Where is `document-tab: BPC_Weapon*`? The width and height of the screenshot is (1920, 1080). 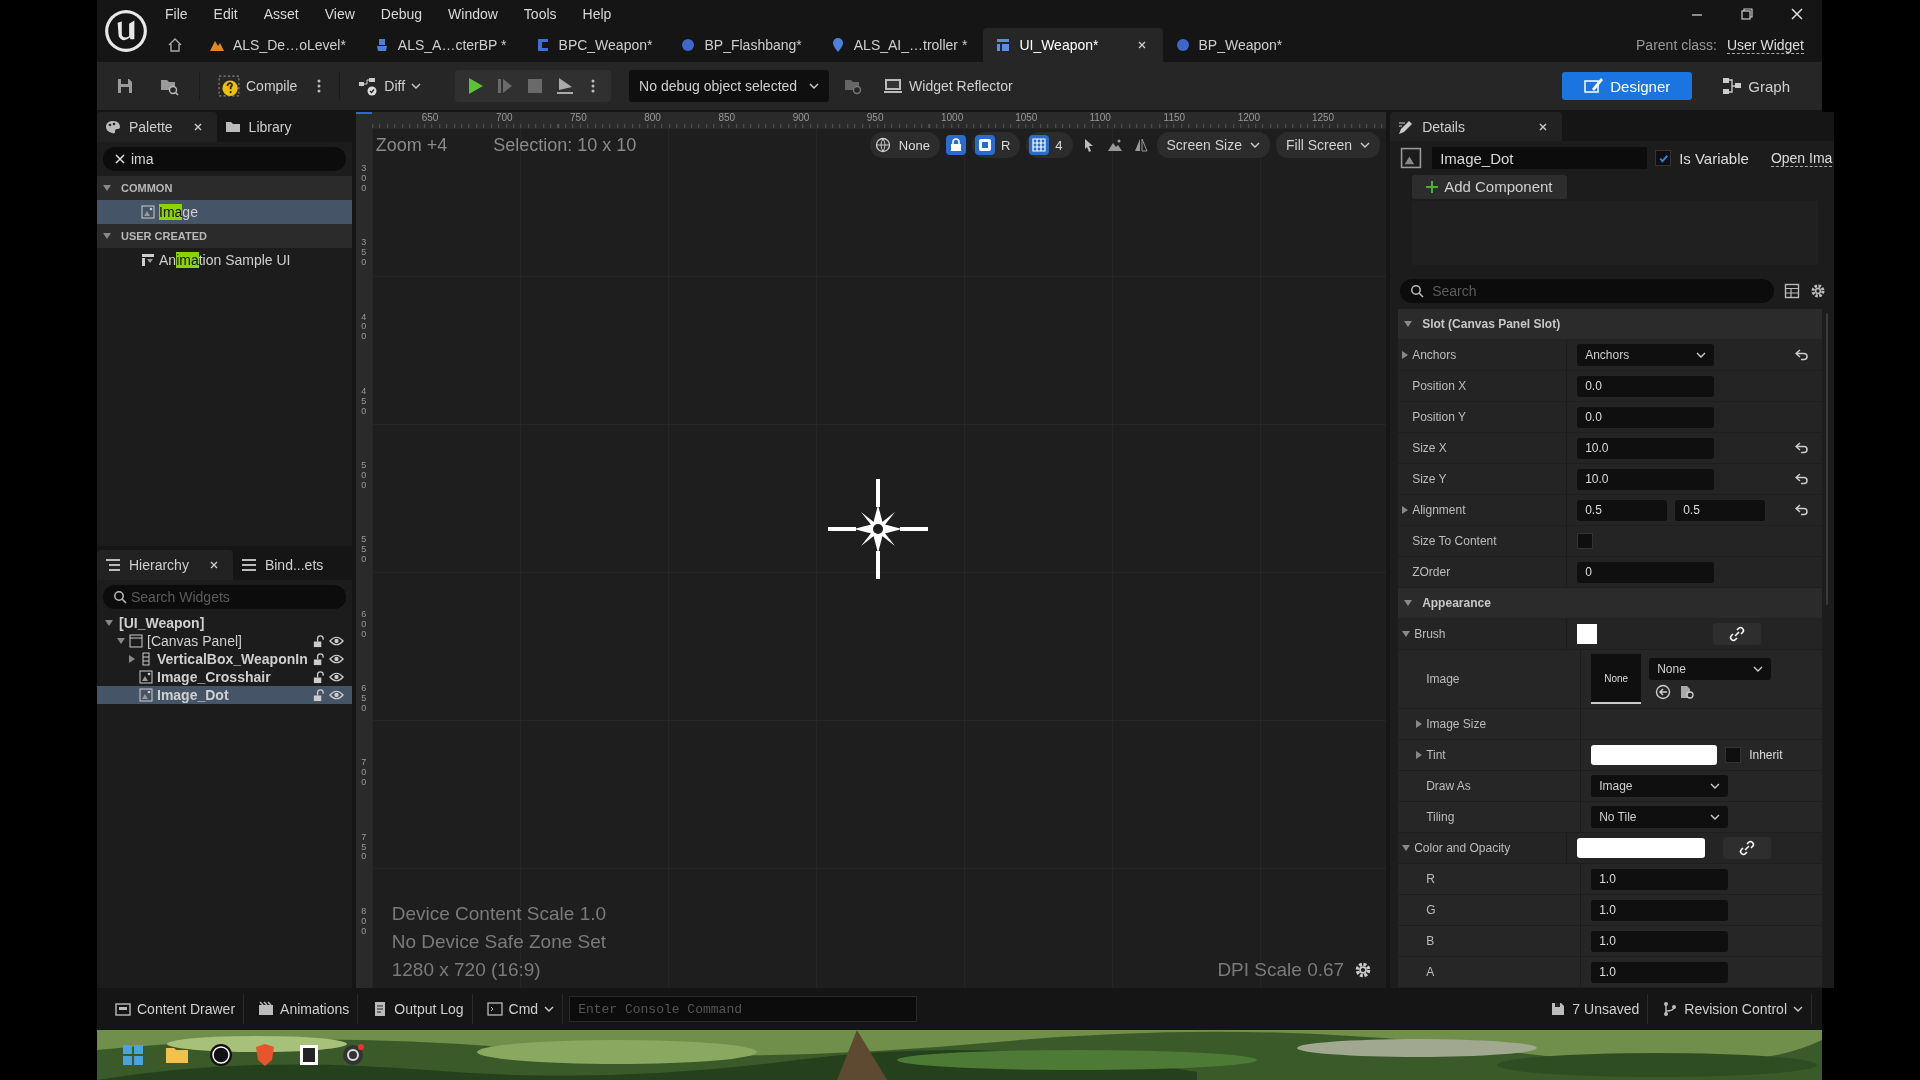 document-tab: BPC_Weapon* is located at coordinates (595, 45).